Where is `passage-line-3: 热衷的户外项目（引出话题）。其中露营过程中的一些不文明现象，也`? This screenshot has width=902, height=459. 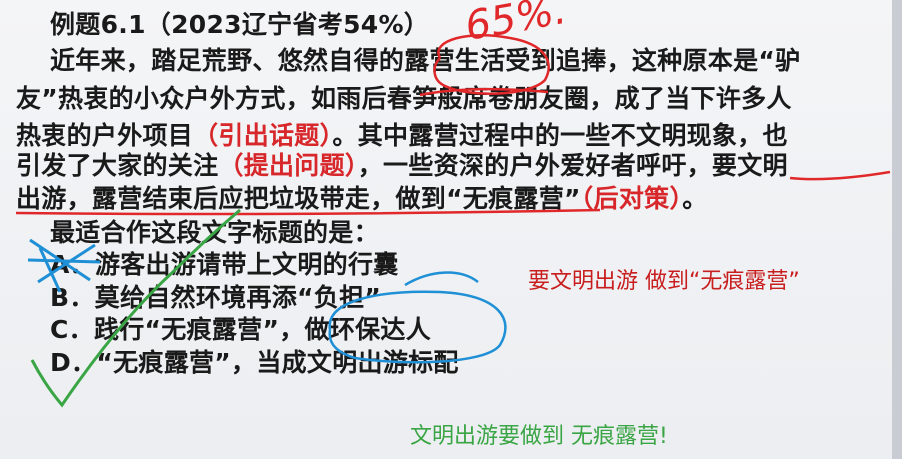 passage-line-3: 热衷的户外项目（引出话题）。其中露营过程中的一些不文明现象，也 is located at coordinates (402, 136).